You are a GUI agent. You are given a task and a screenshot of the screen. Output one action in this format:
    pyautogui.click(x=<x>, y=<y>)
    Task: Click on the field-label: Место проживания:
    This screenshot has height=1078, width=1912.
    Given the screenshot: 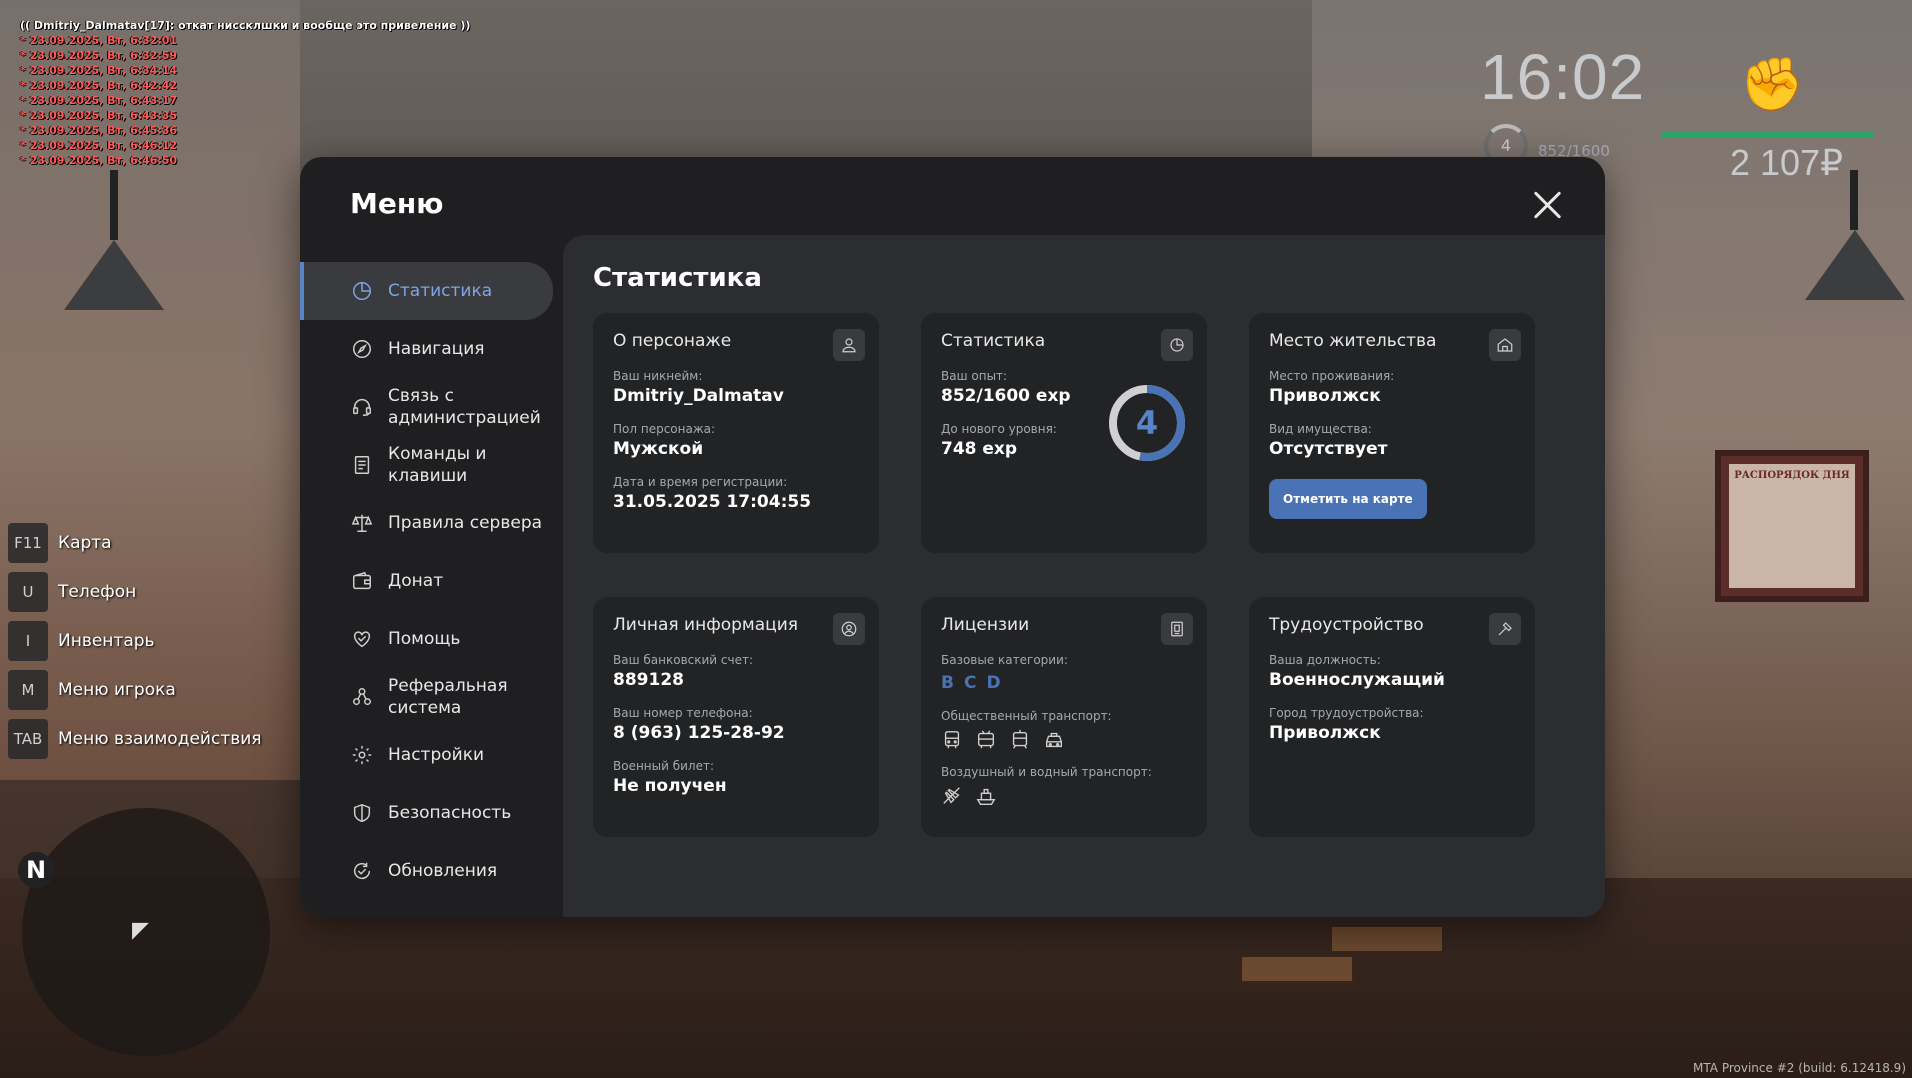 What is the action you would take?
    pyautogui.click(x=1332, y=376)
    